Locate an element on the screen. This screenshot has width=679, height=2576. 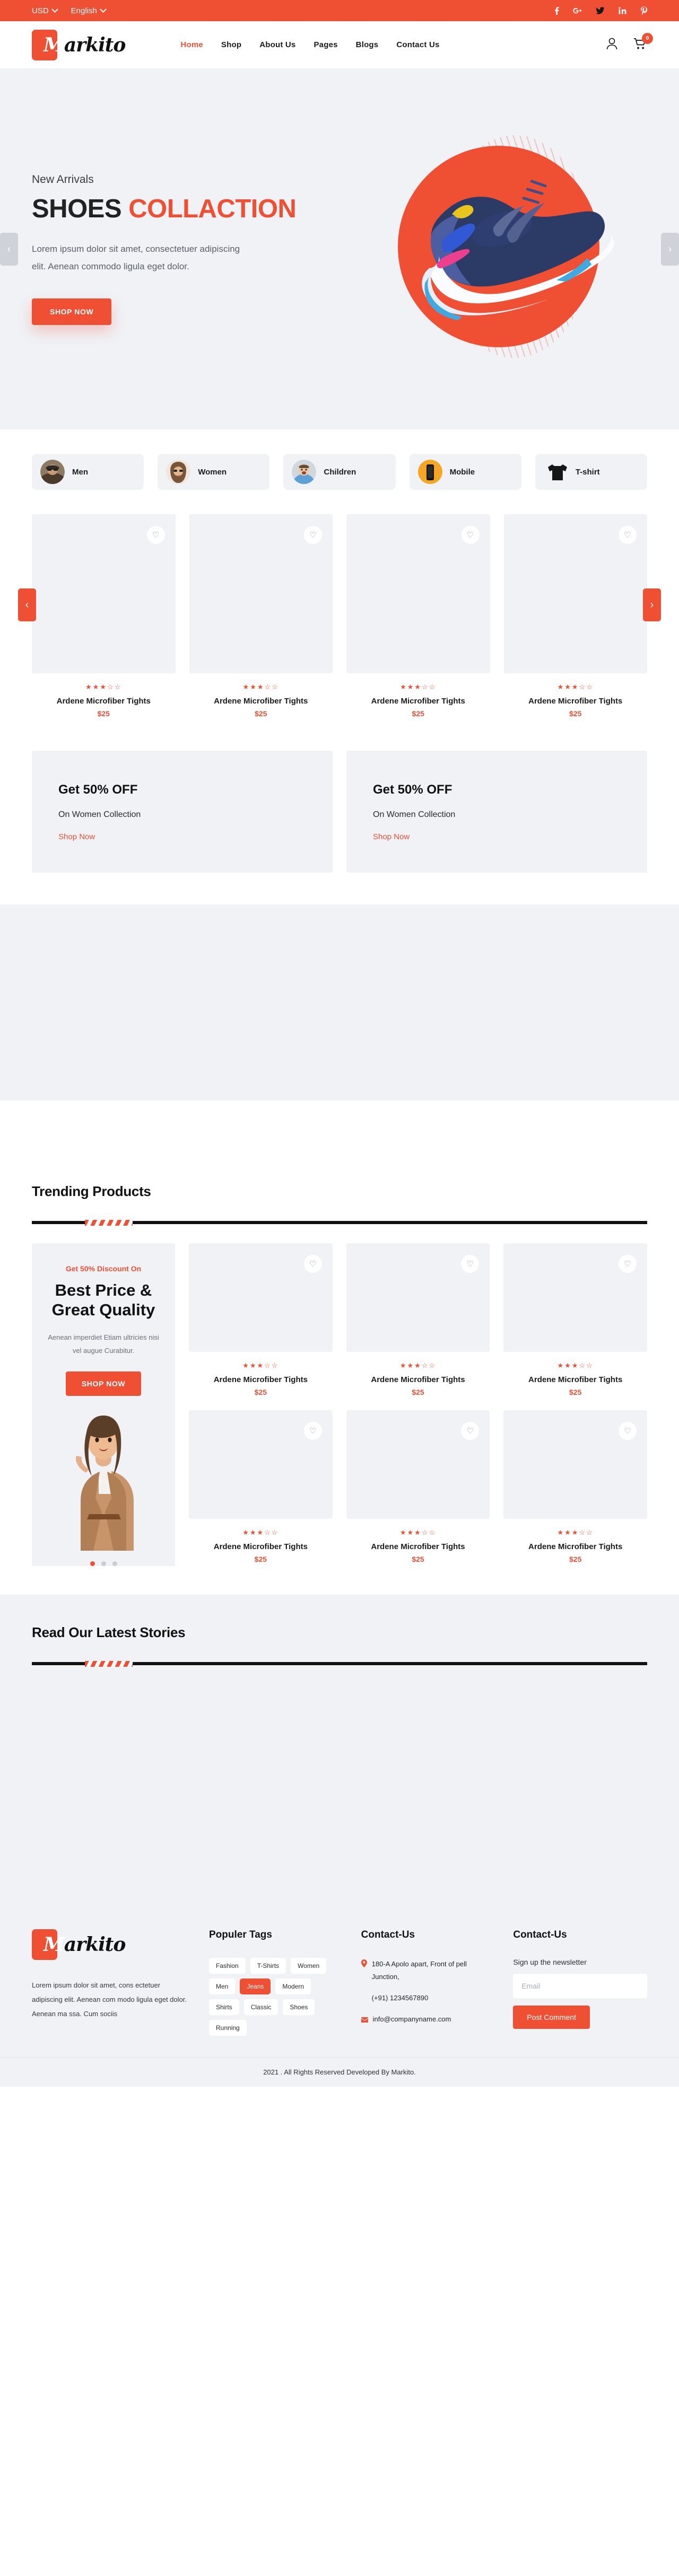
category-women: Women is located at coordinates (214, 472).